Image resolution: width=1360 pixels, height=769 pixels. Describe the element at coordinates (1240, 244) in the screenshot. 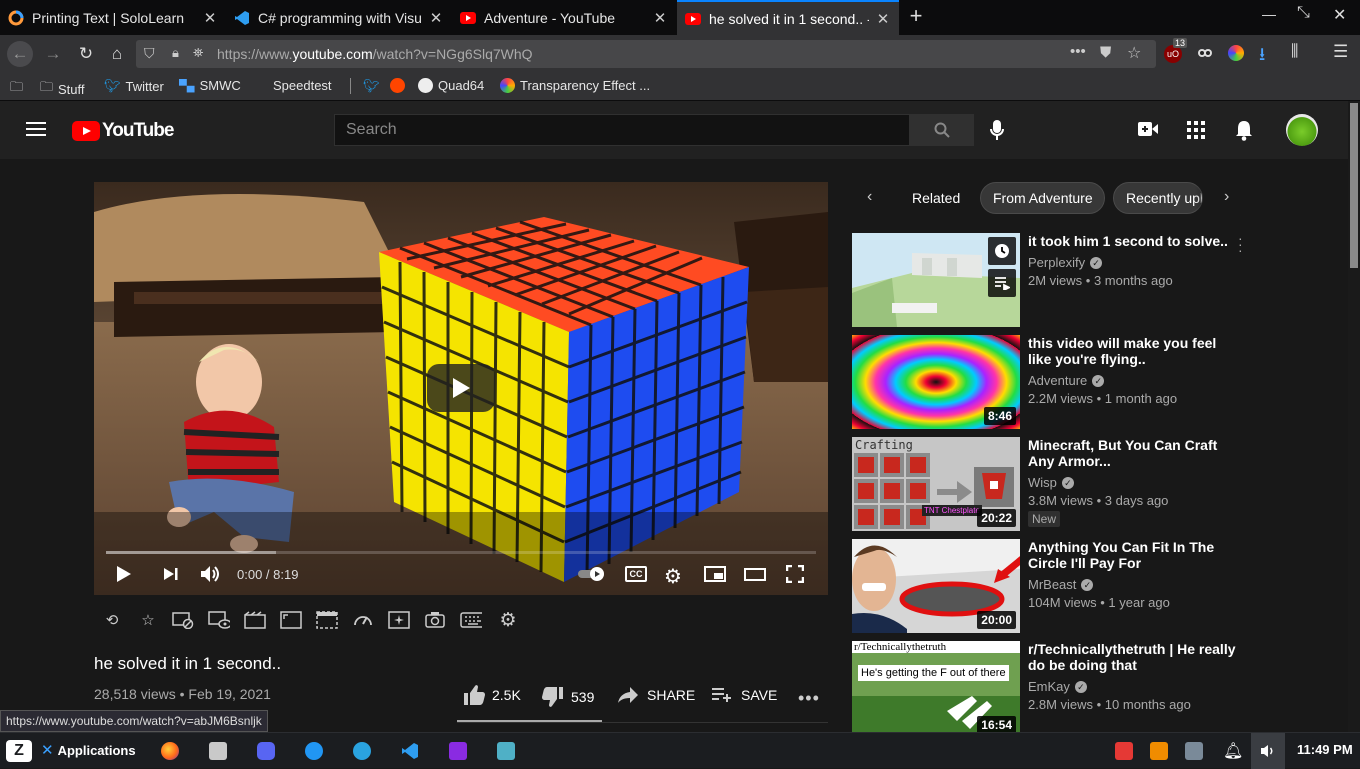

I see `more-options-icon: · · ·` at that location.